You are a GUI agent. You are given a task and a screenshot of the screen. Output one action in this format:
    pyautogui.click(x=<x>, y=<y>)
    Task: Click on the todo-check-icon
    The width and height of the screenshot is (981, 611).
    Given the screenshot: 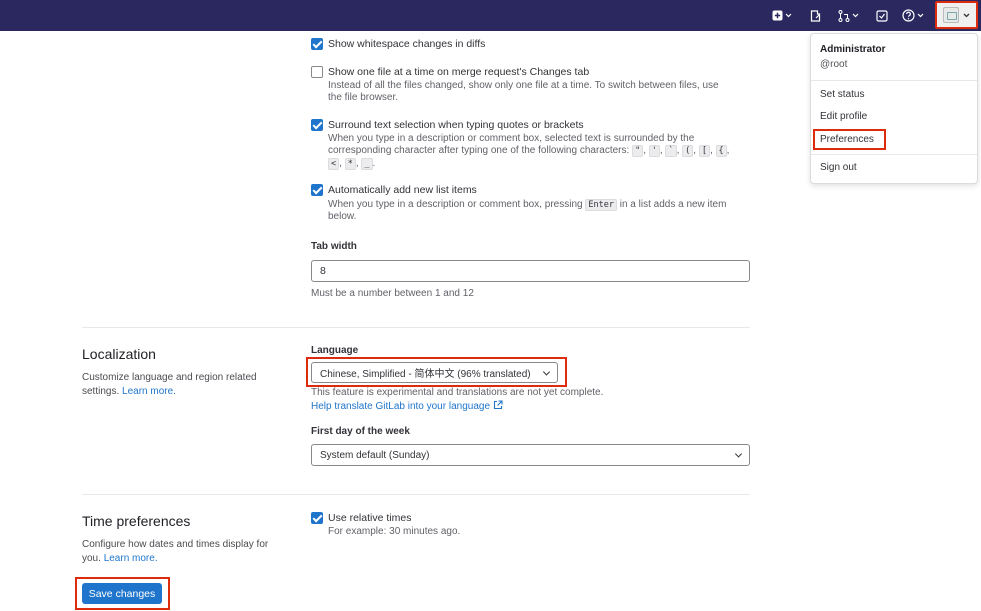 What is the action you would take?
    pyautogui.click(x=882, y=15)
    